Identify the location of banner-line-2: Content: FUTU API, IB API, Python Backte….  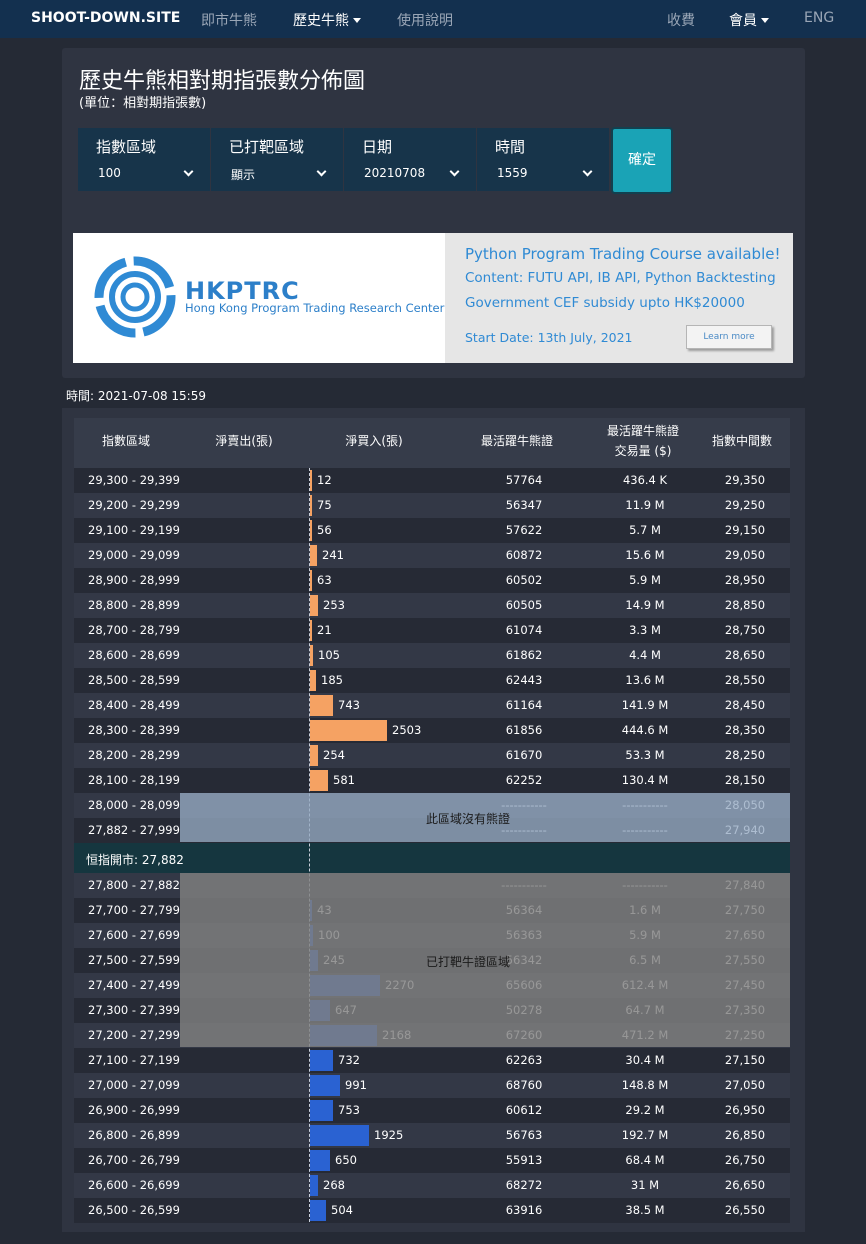
(620, 278).